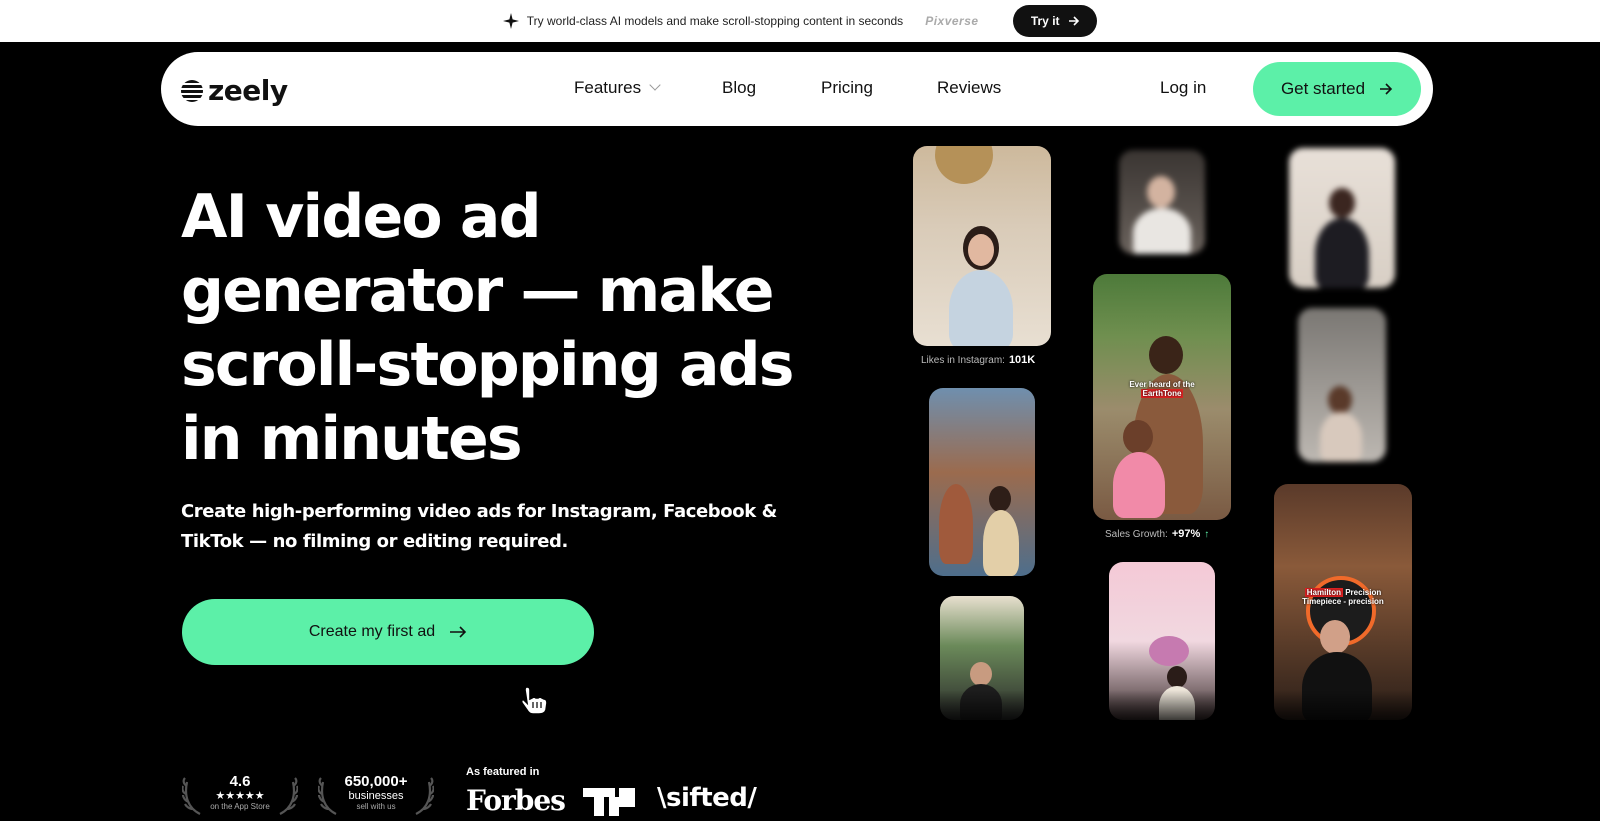 This screenshot has height=821, width=1600. I want to click on tile-overlay-text: Hamilton Precision Timepiece - precision, so click(1343, 597).